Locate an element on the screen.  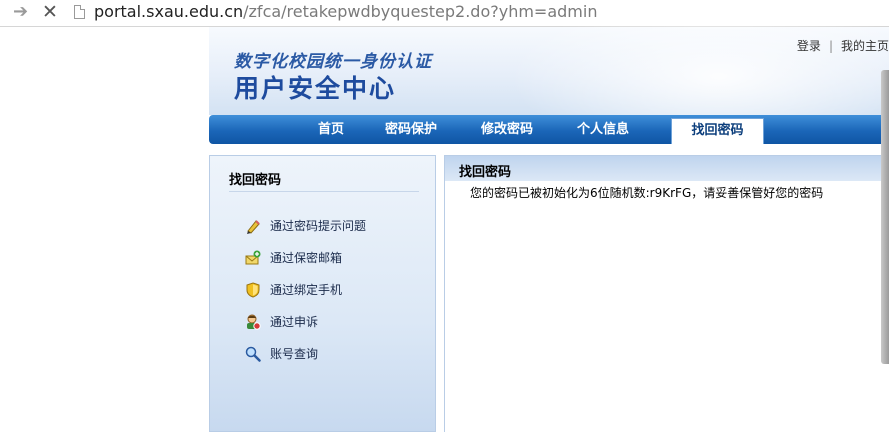
sidebar-item-question: 通过密码提示问题 is located at coordinates (305, 226).